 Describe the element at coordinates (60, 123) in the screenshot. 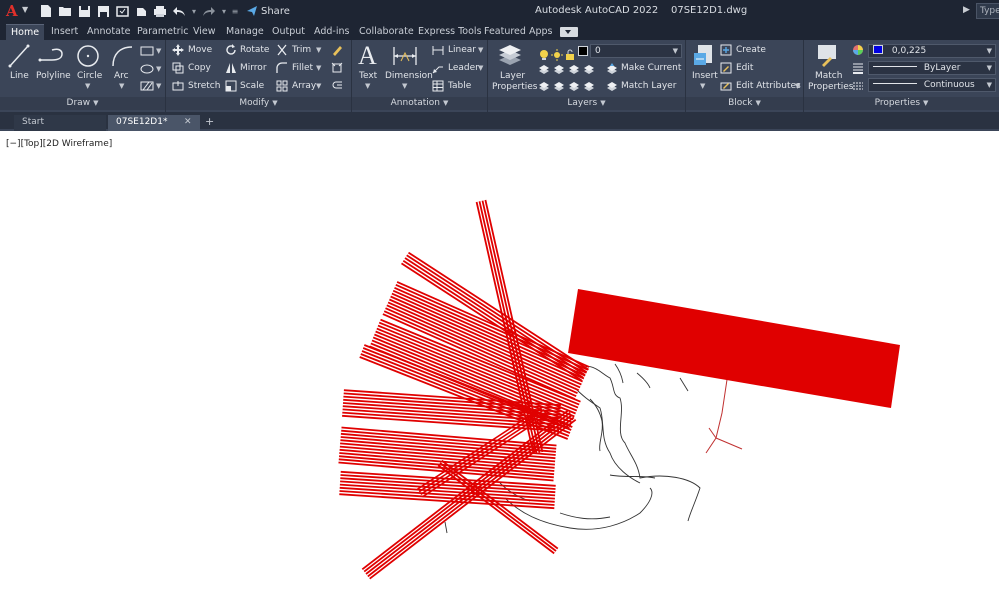

I see `doc-tab-start: Start` at that location.